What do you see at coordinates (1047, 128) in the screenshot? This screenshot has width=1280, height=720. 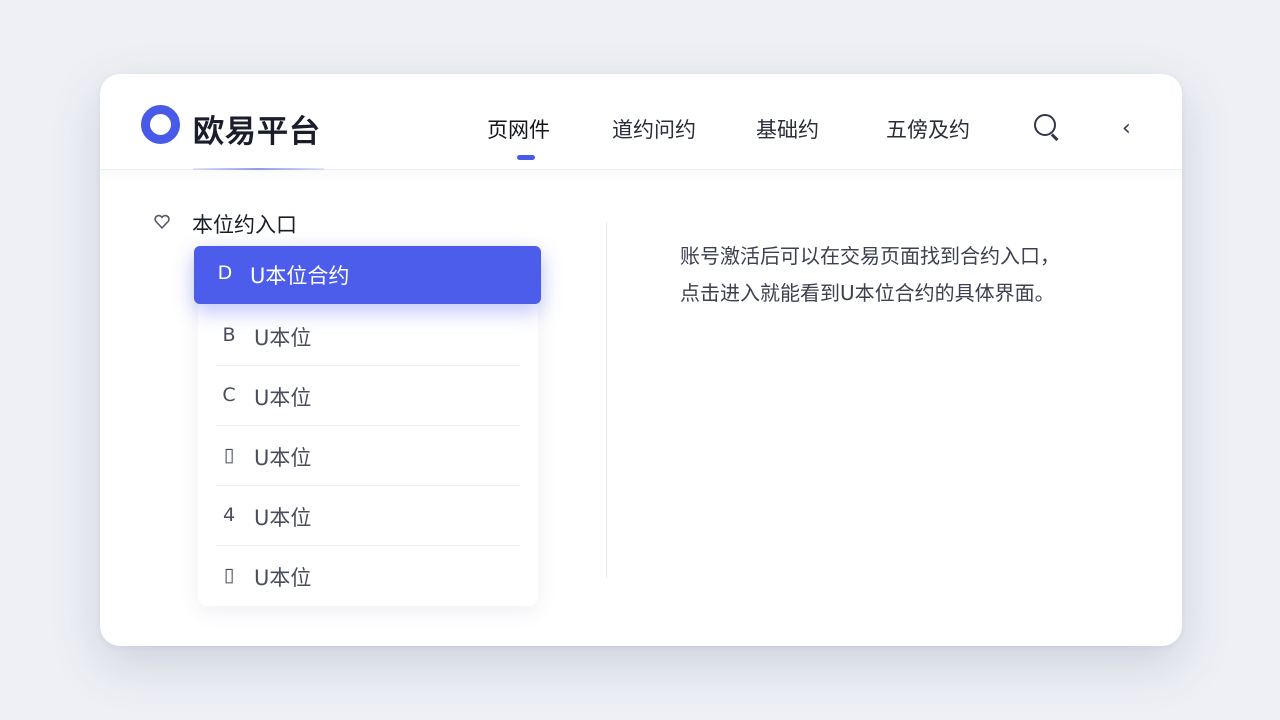 I see `search-icon` at bounding box center [1047, 128].